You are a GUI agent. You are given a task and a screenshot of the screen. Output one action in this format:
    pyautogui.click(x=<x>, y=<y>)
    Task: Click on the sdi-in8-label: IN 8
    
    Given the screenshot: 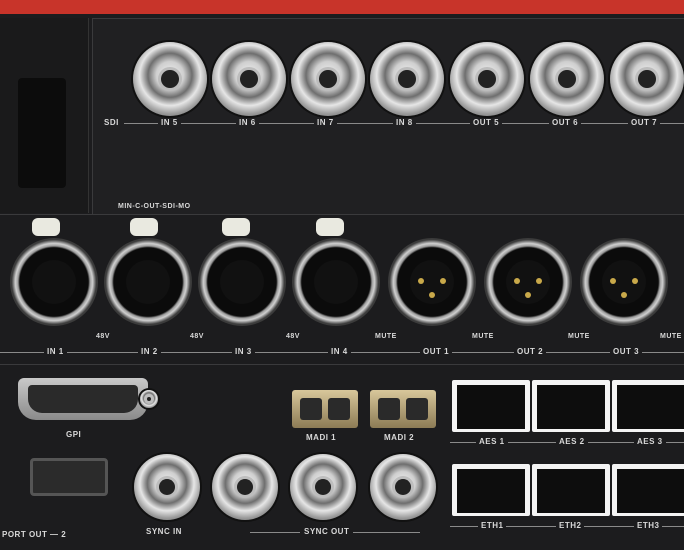 What is the action you would take?
    pyautogui.click(x=404, y=122)
    